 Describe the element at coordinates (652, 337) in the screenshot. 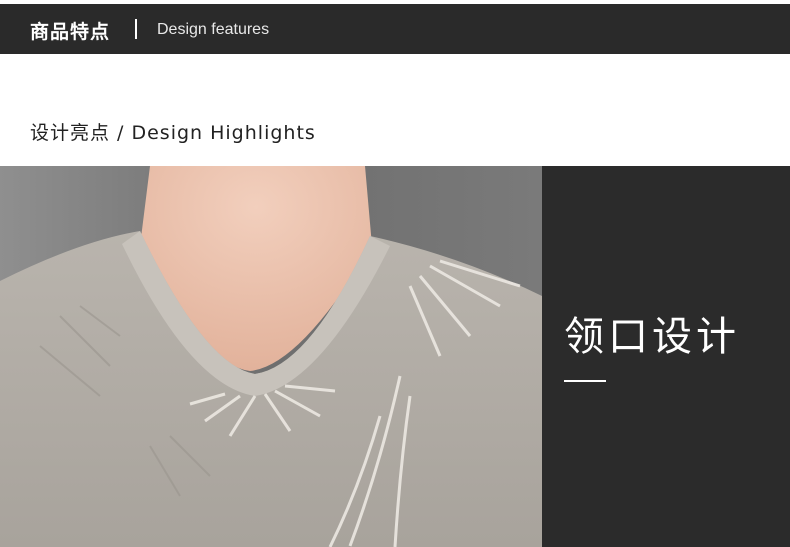

I see `feature-title: 领口设计` at that location.